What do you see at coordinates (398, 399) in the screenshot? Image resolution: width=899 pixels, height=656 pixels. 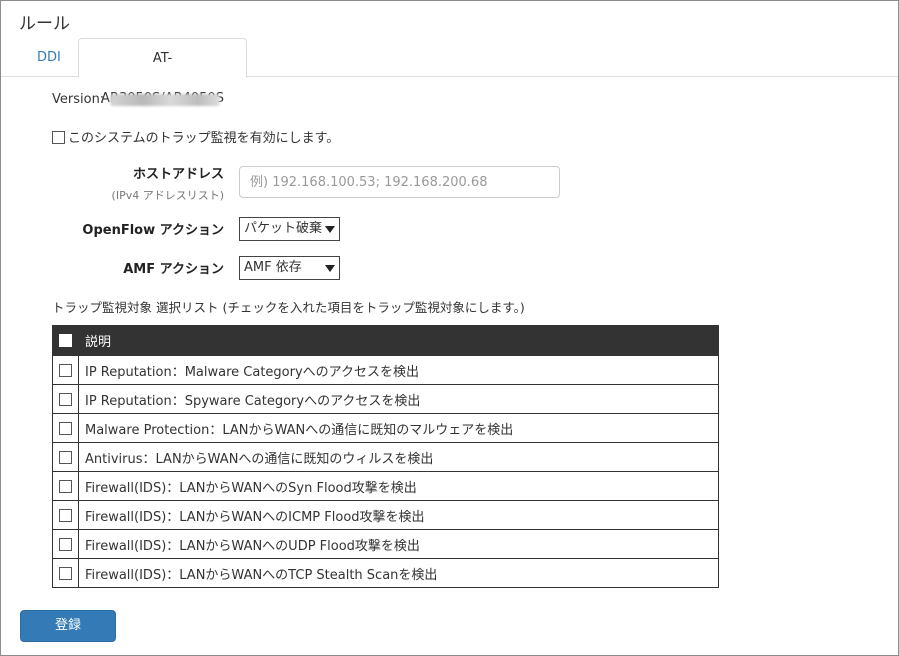 I see `row-description: IP Reputation：Spyware Categoryへのアクセスを検出` at bounding box center [398, 399].